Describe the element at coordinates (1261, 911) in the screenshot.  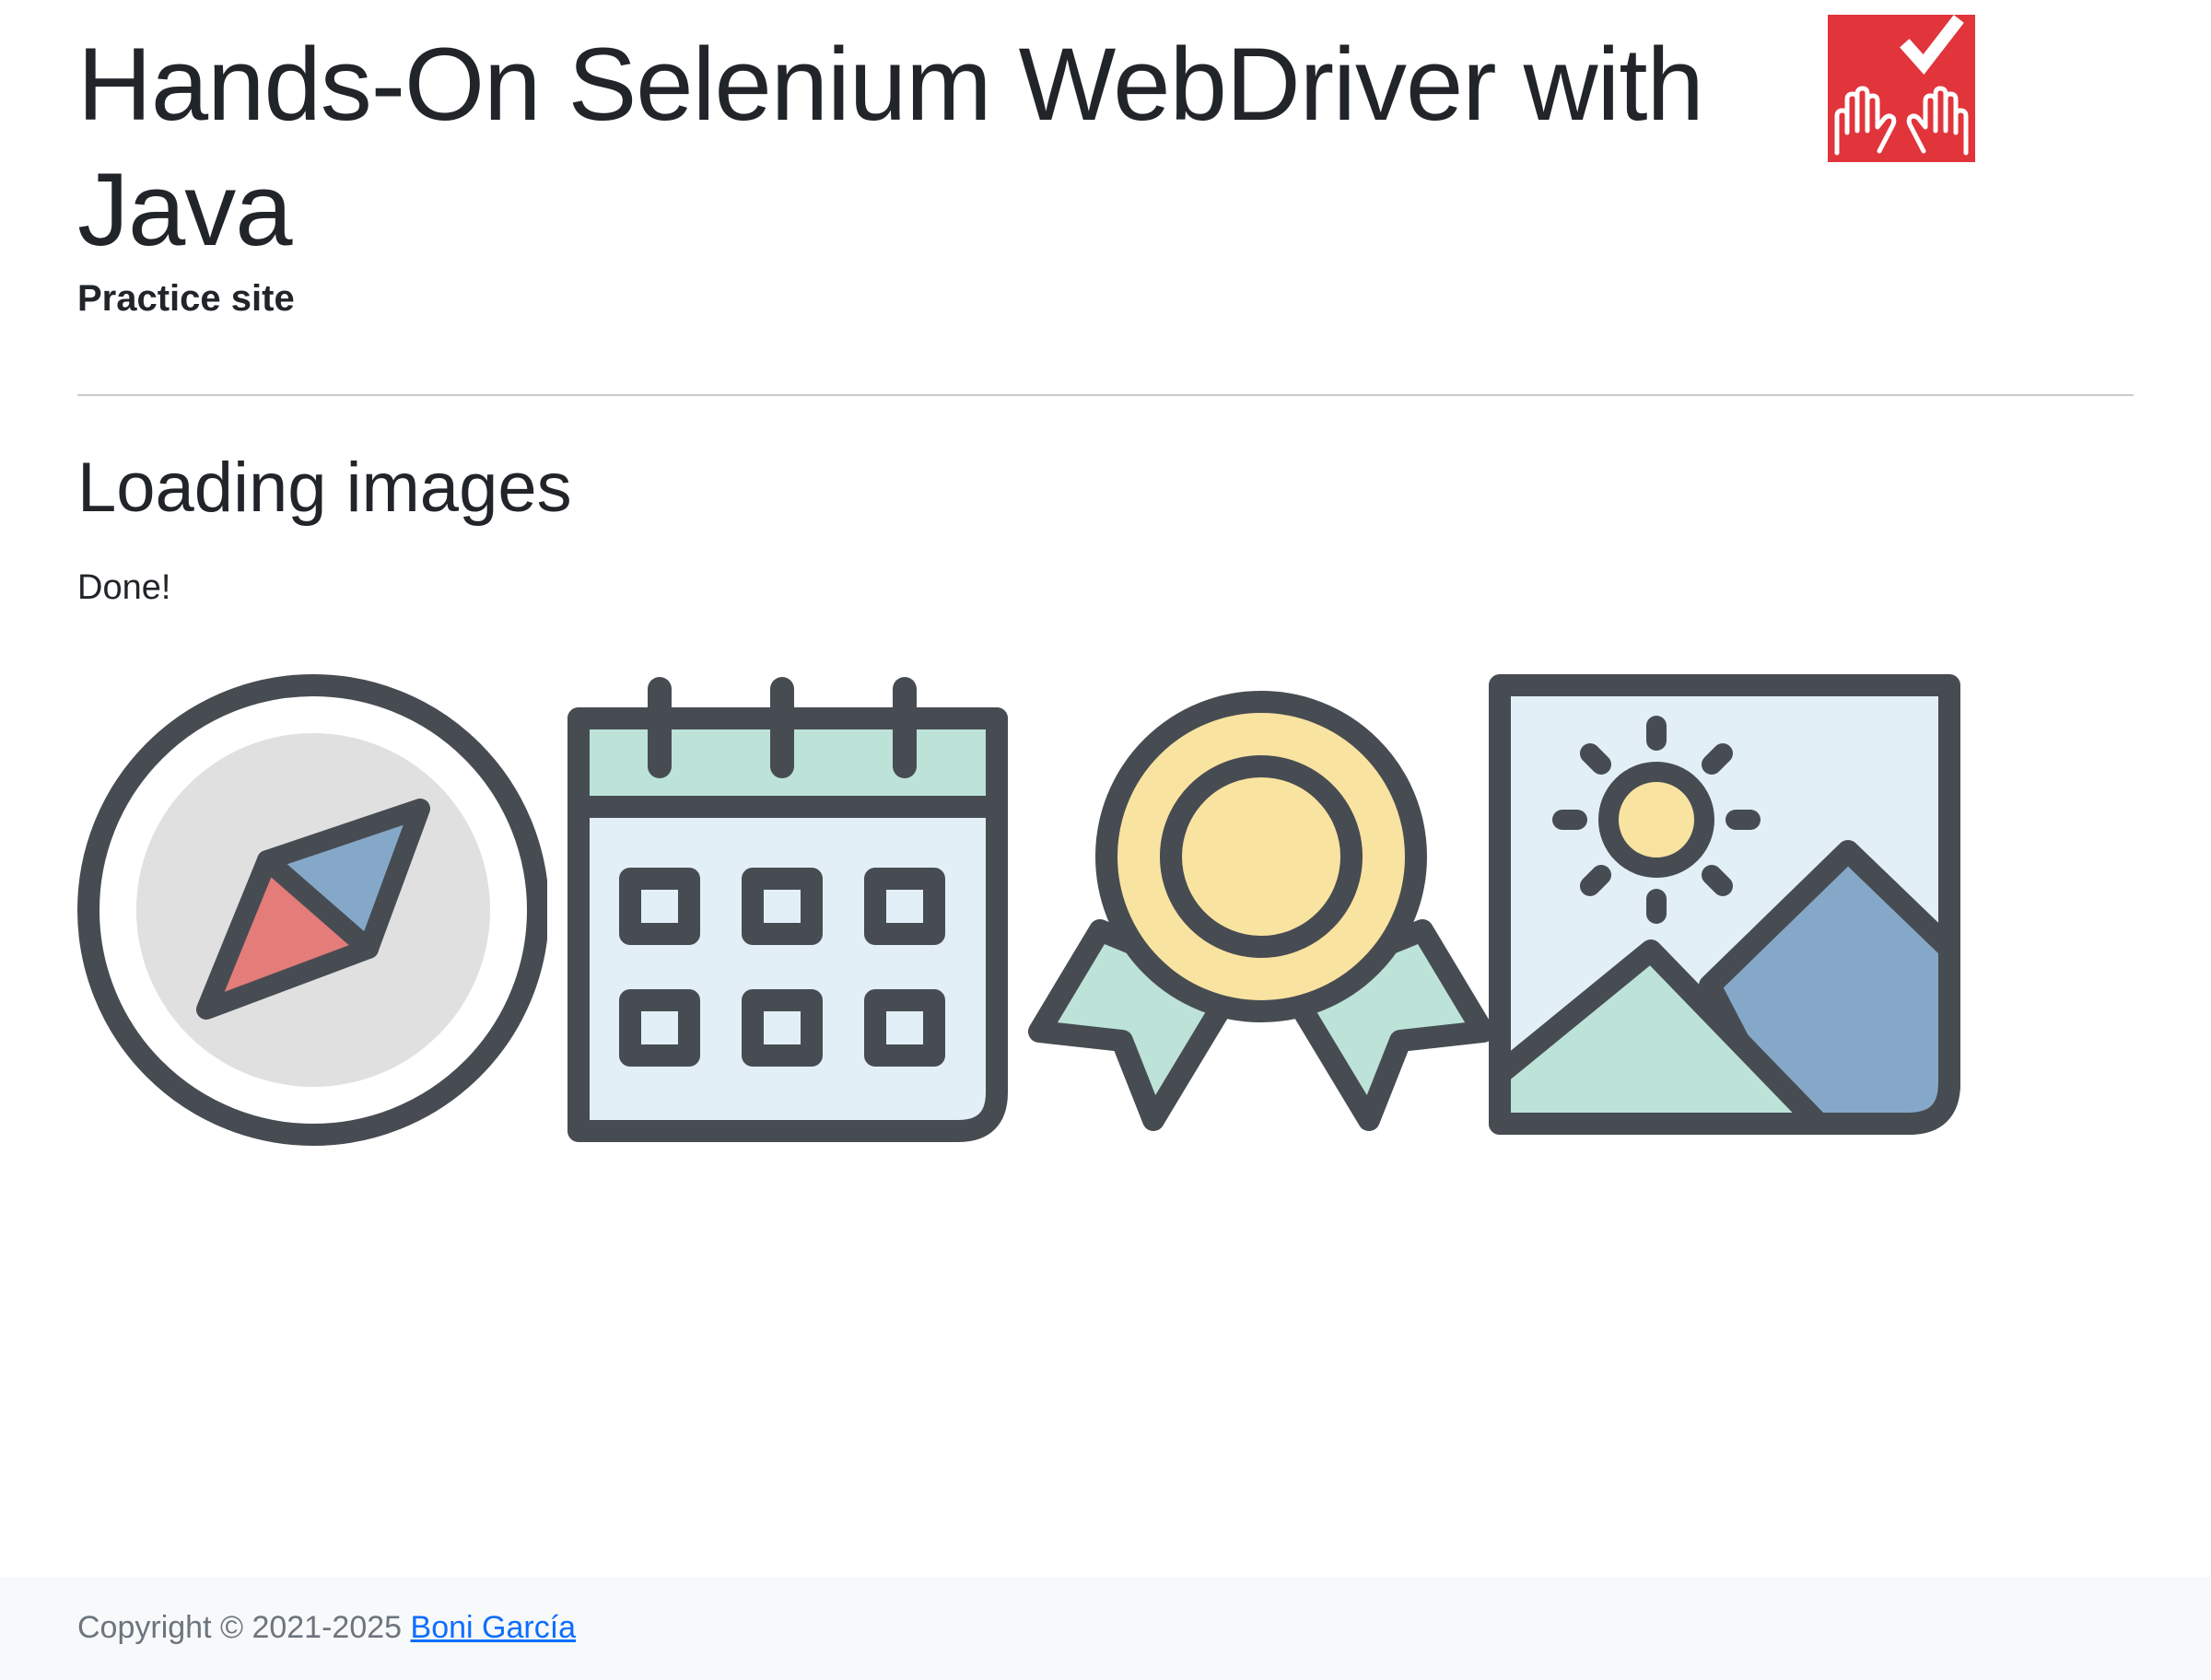
I see `award-icon` at that location.